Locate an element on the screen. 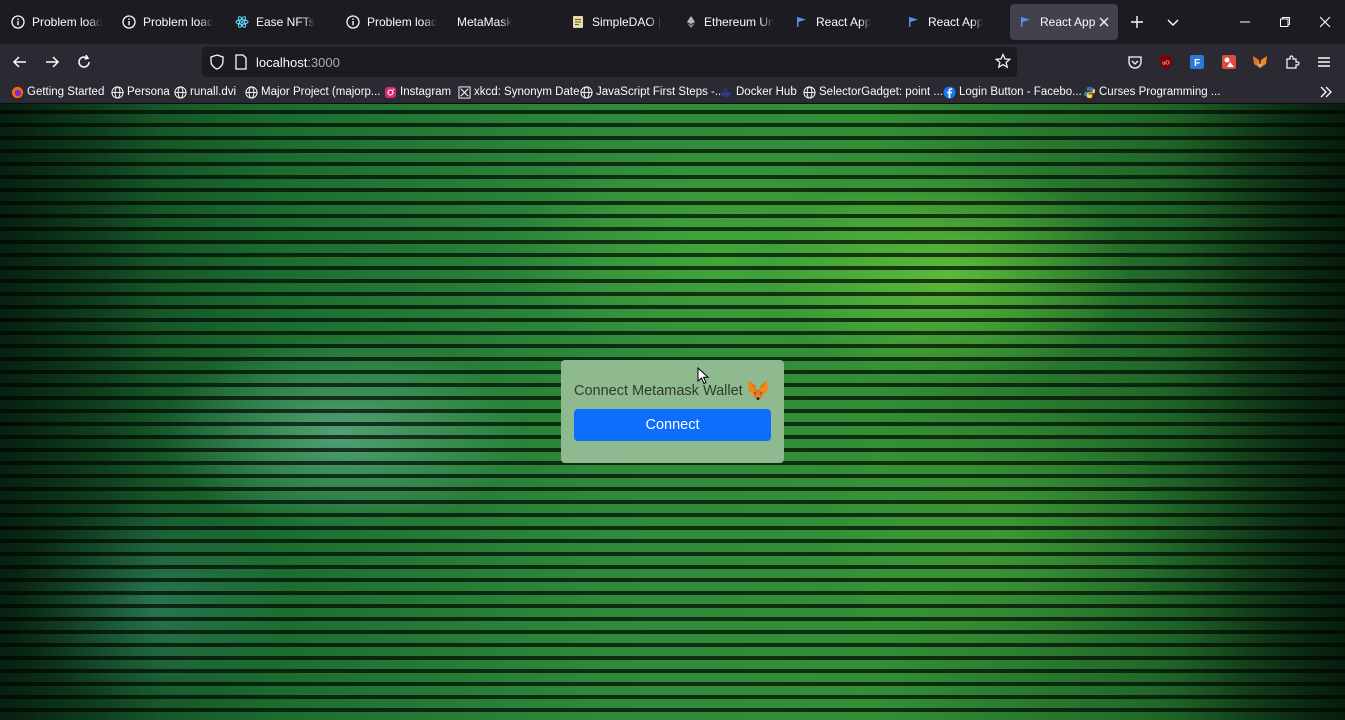 The width and height of the screenshot is (1345, 720). extension-red-button is located at coordinates (1229, 62).